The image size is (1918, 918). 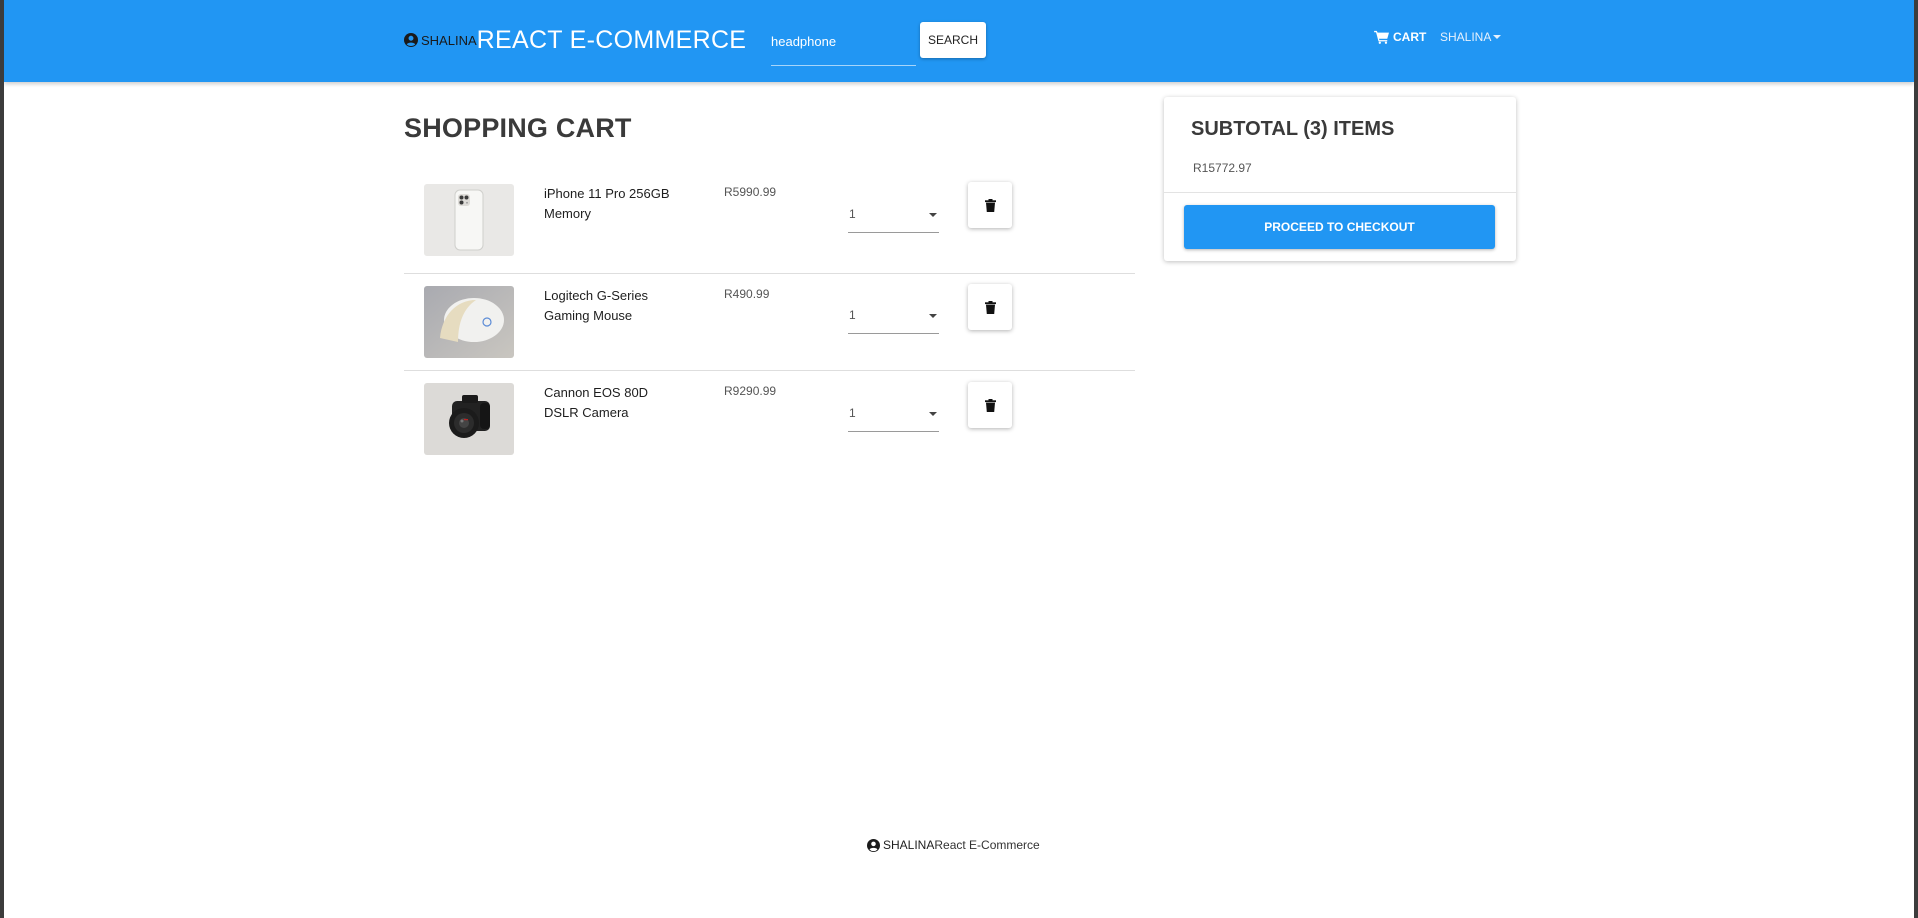 What do you see at coordinates (1293, 129) in the screenshot?
I see `subtotal-heading: SUBTOTAL (3) ITEMS` at bounding box center [1293, 129].